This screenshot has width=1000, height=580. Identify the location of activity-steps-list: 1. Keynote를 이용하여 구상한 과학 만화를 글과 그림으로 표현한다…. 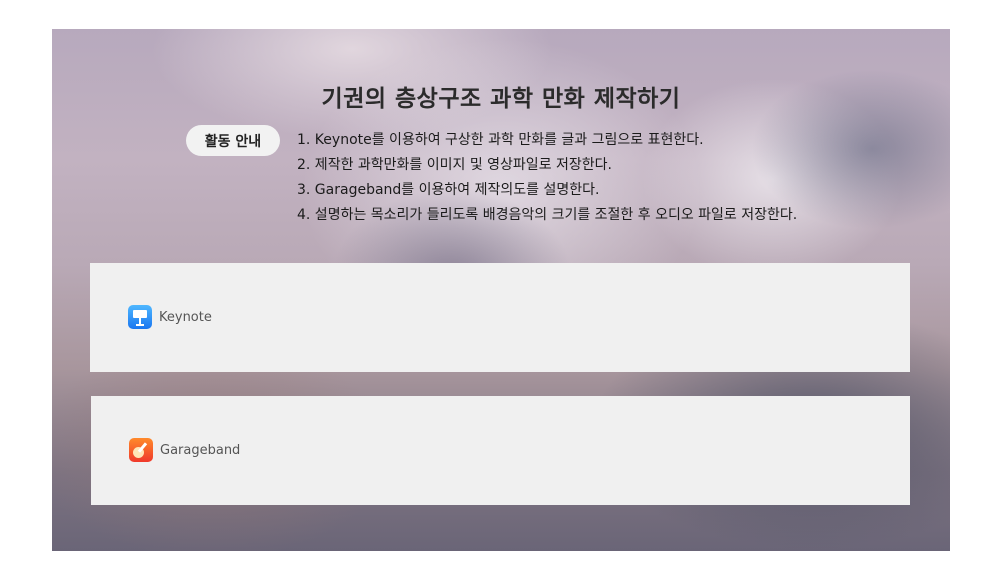
(547, 178).